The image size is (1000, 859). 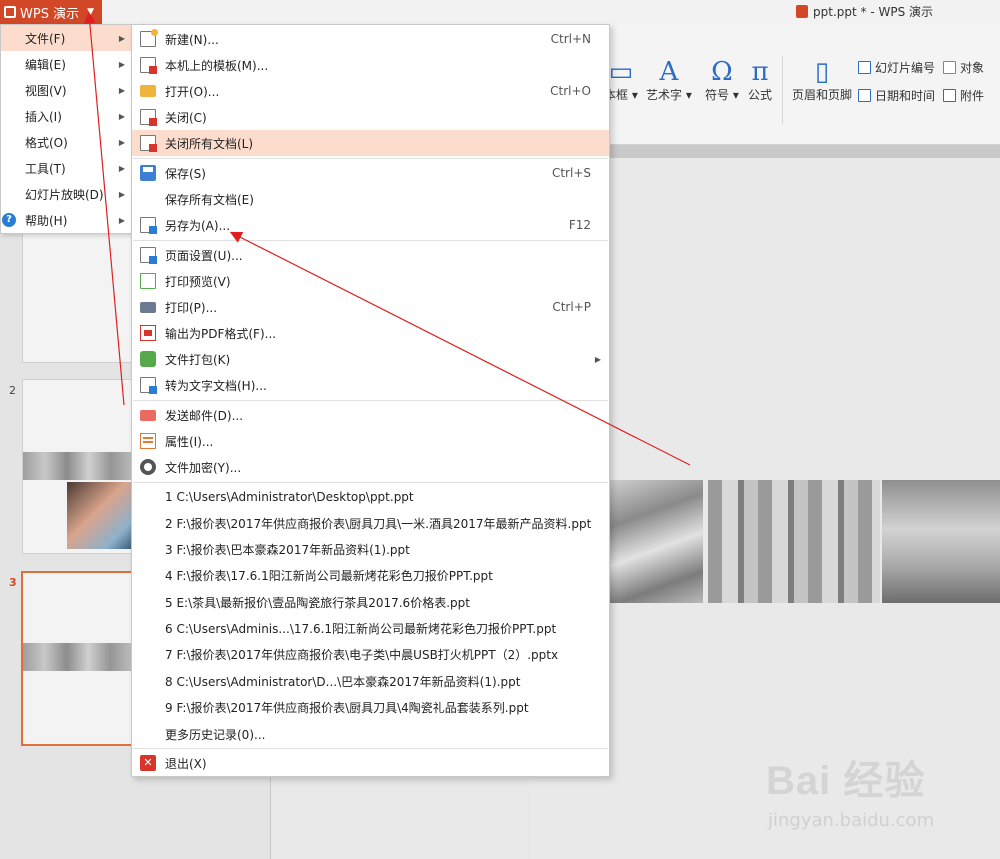 What do you see at coordinates (370, 91) in the screenshot?
I see `file-menu-open: 打开(O)... Ctrl+O` at bounding box center [370, 91].